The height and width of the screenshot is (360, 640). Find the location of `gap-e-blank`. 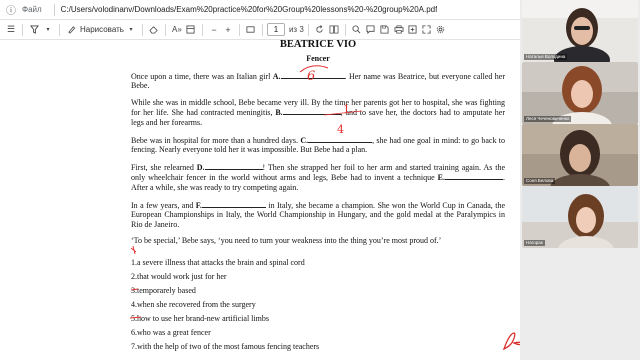

gap-e-blank is located at coordinates (474, 176).